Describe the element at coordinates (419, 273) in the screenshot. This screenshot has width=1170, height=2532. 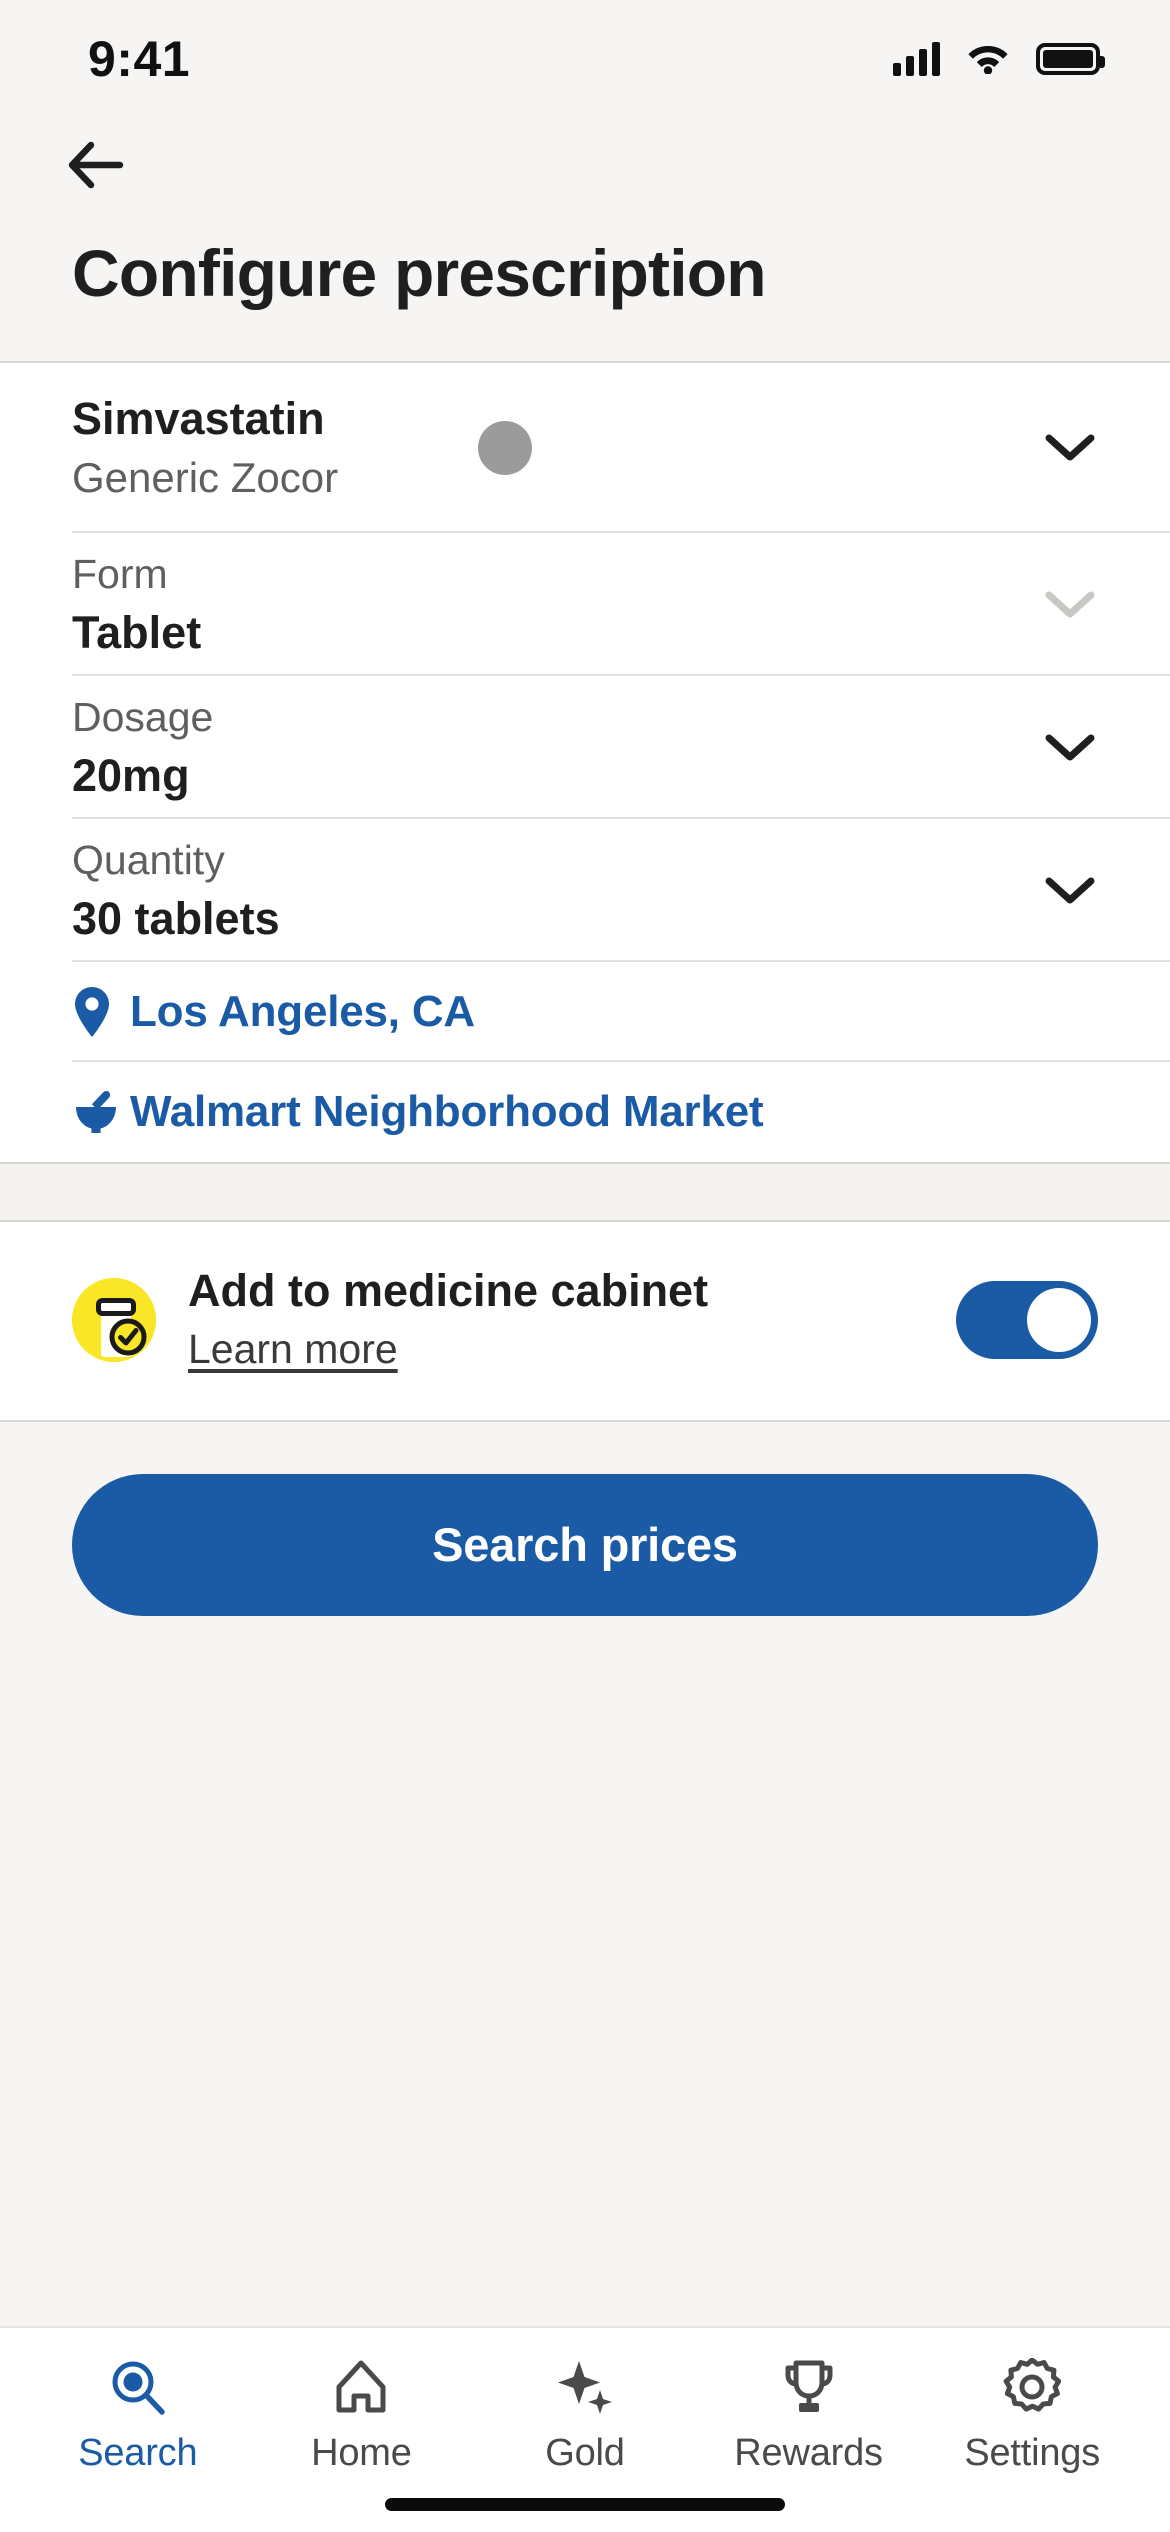
I see `page-title: Configure prescription` at that location.